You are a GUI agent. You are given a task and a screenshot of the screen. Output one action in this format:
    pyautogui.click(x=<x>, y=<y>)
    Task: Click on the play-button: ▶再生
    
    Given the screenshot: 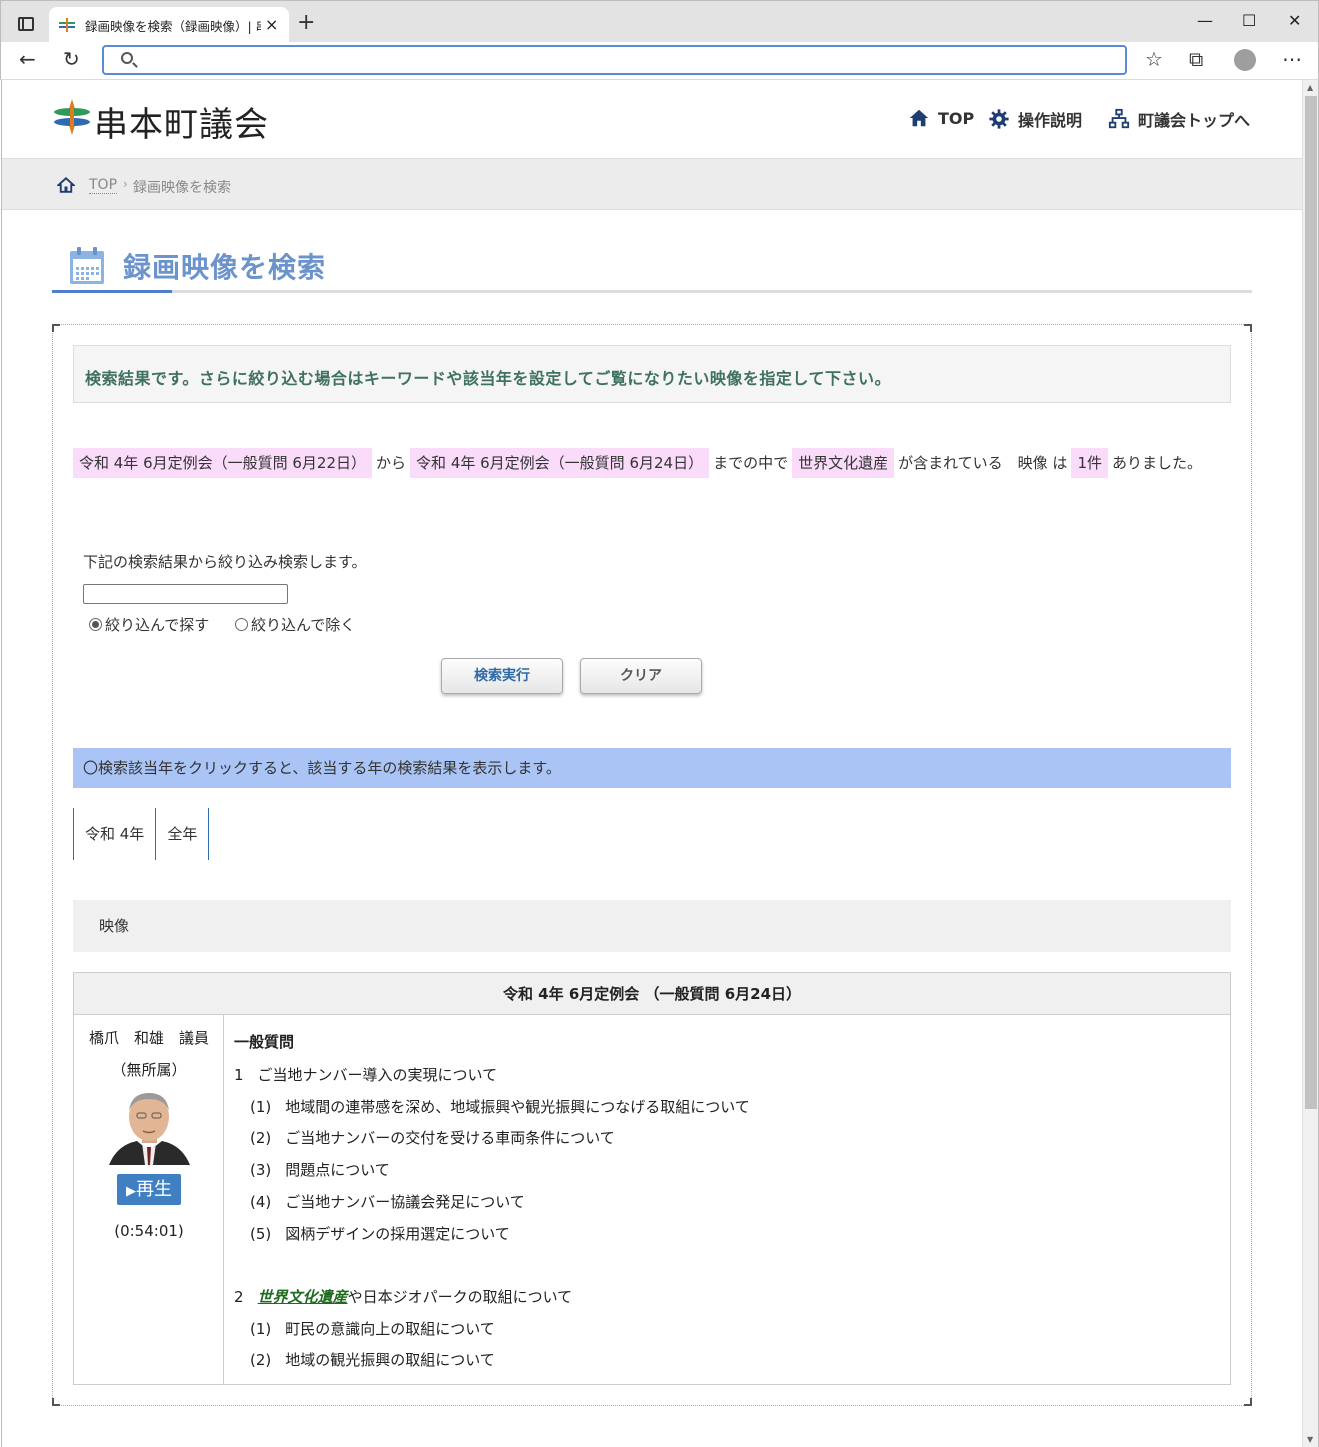 What is the action you would take?
    pyautogui.click(x=149, y=1189)
    